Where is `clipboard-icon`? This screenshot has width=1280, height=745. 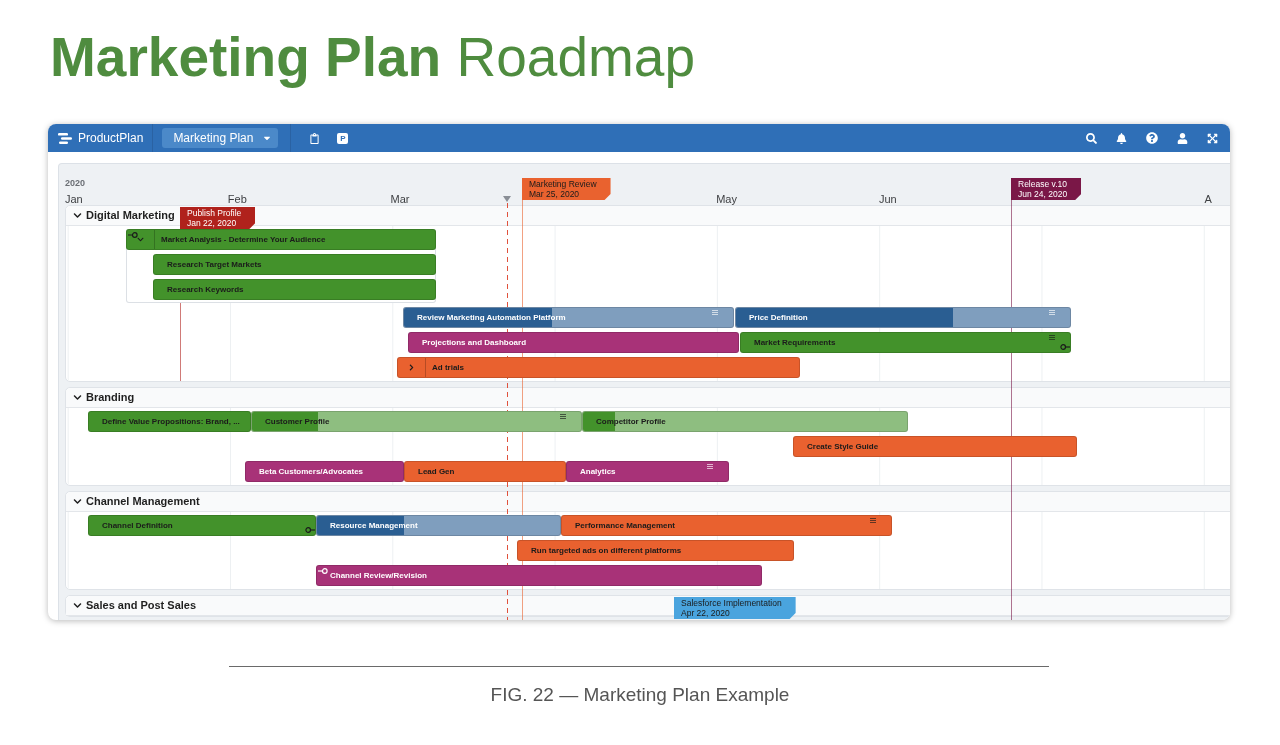 clipboard-icon is located at coordinates (315, 138).